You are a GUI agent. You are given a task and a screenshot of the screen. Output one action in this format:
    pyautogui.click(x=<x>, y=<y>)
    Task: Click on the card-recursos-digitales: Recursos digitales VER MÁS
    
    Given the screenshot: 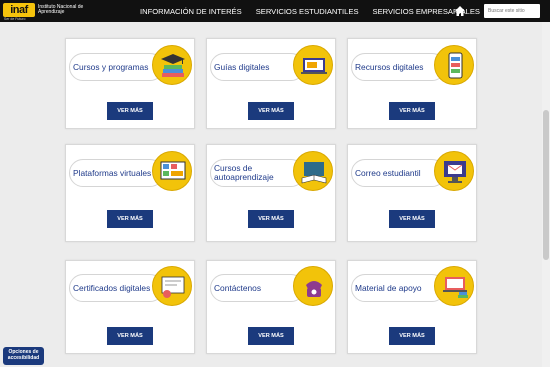 What is the action you would take?
    pyautogui.click(x=412, y=83)
    